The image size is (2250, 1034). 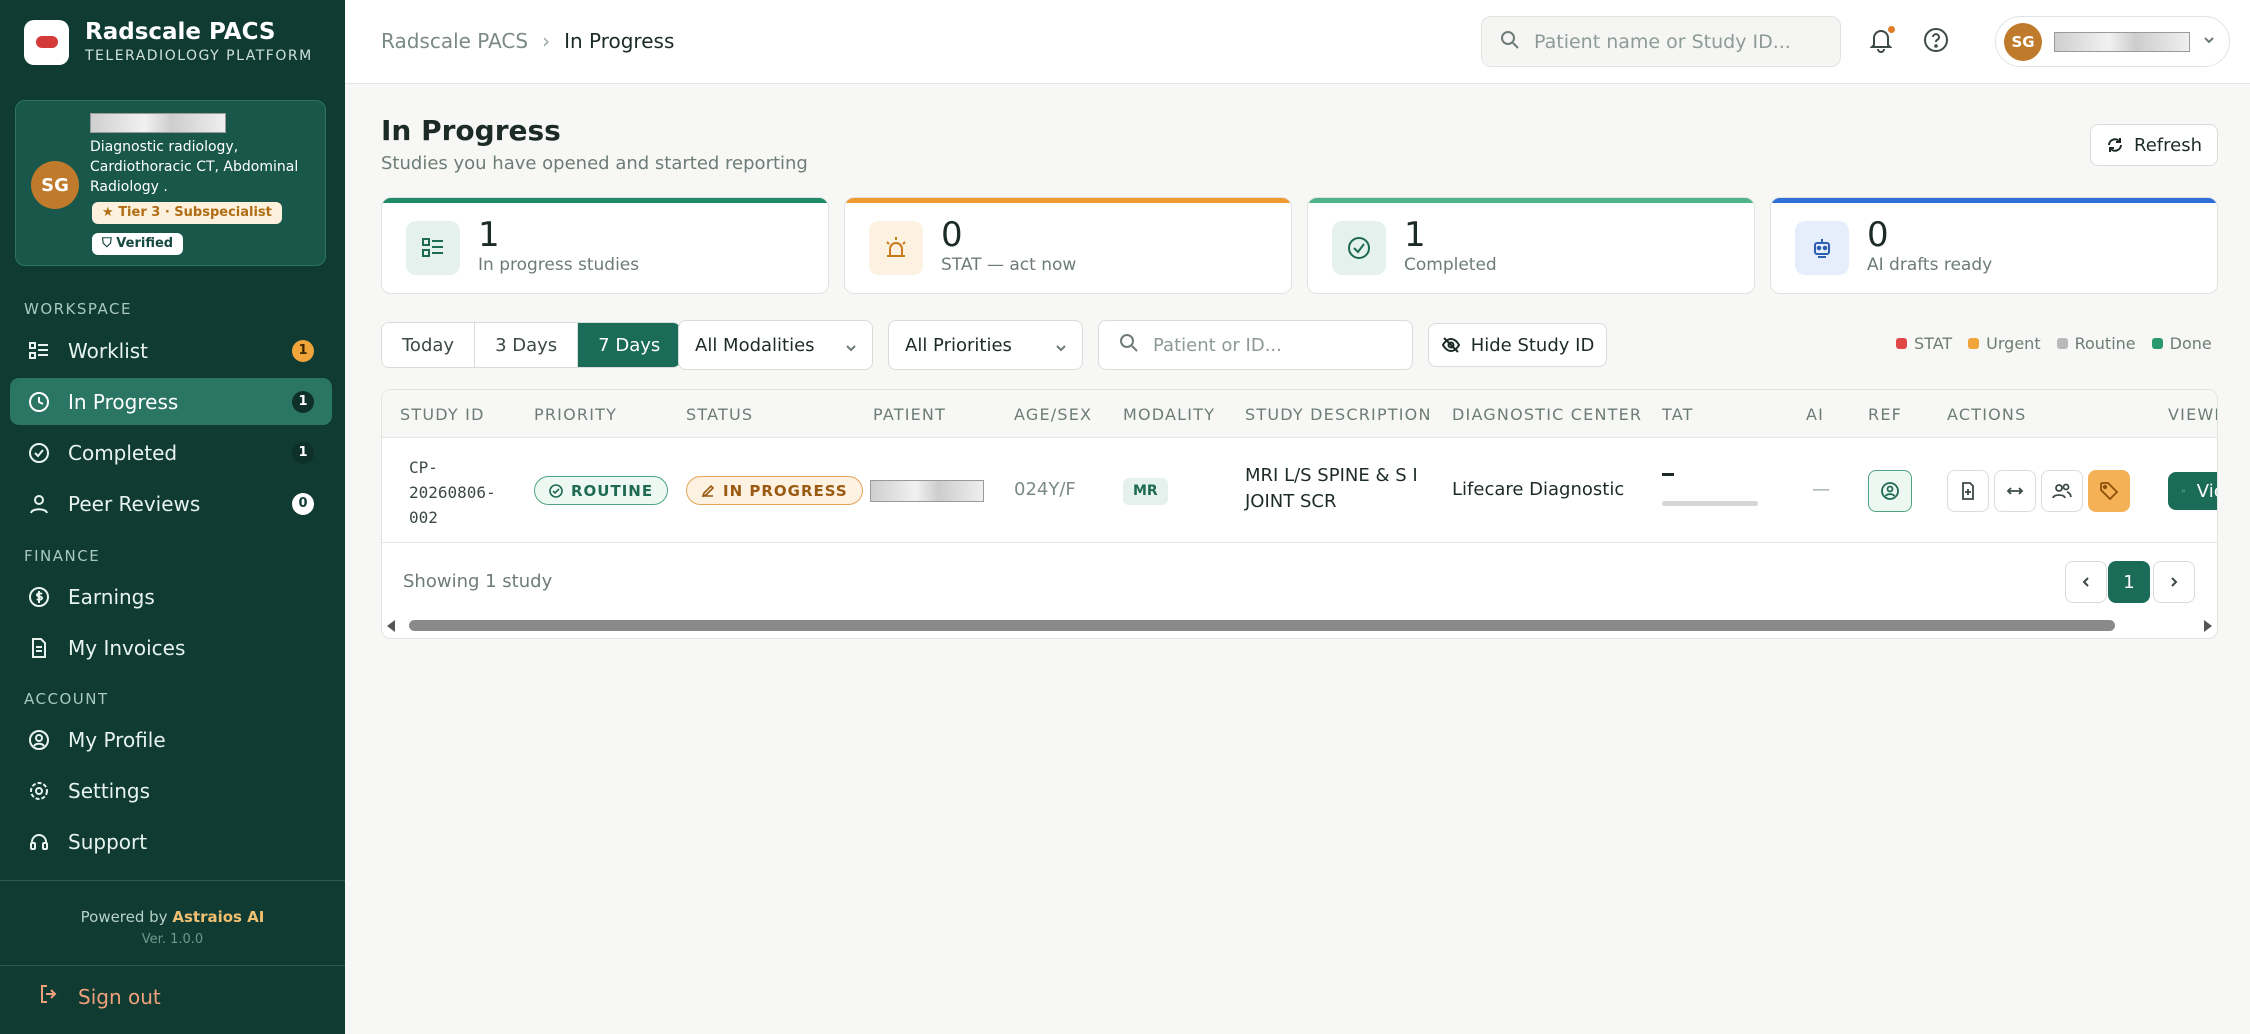 What do you see at coordinates (2096, 343) in the screenshot?
I see `legend-item: Routine` at bounding box center [2096, 343].